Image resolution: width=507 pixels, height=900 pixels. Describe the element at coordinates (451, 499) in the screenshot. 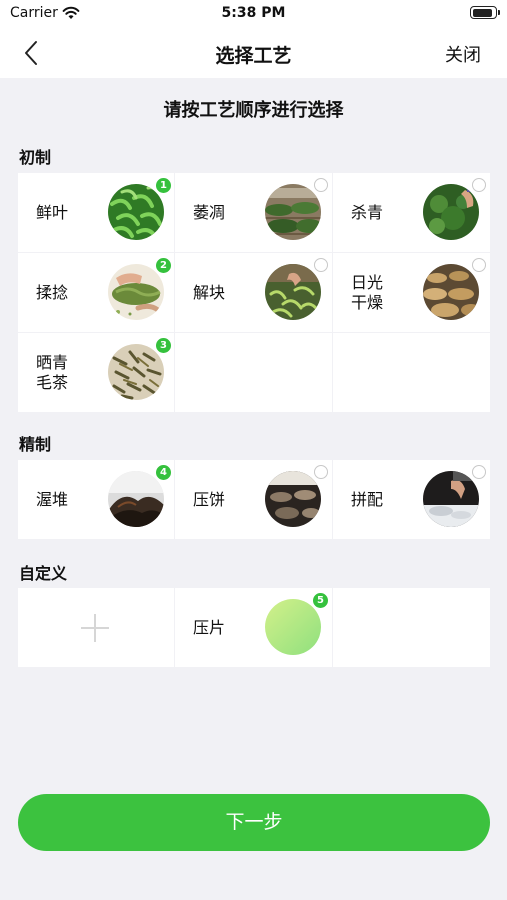

I see `blending-photo` at that location.